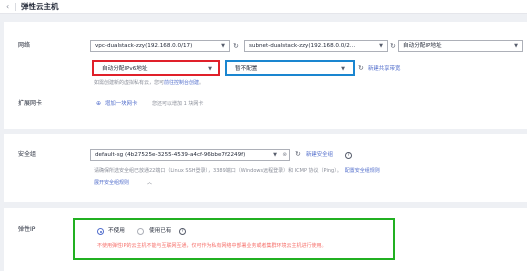 The width and height of the screenshot is (527, 271). What do you see at coordinates (290, 68) in the screenshot?
I see `bandwidth-highlight-box` at bounding box center [290, 68].